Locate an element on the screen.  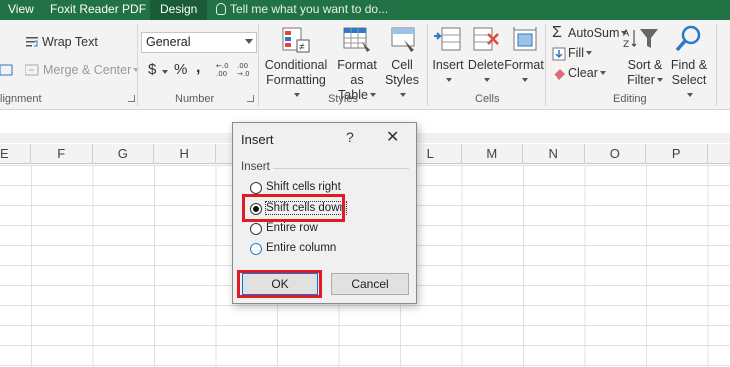
column-header: M is located at coordinates (492, 154).